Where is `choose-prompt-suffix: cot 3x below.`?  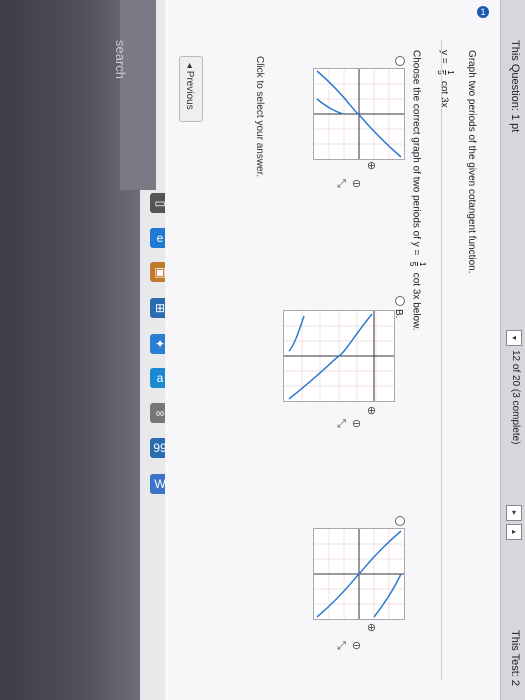
choose-prompt-suffix: cot 3x below. is located at coordinates (416, 301).